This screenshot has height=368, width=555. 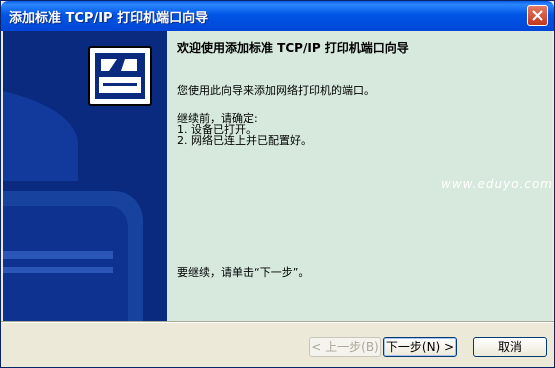 I want to click on back-button: < 上一步(B), so click(x=345, y=347).